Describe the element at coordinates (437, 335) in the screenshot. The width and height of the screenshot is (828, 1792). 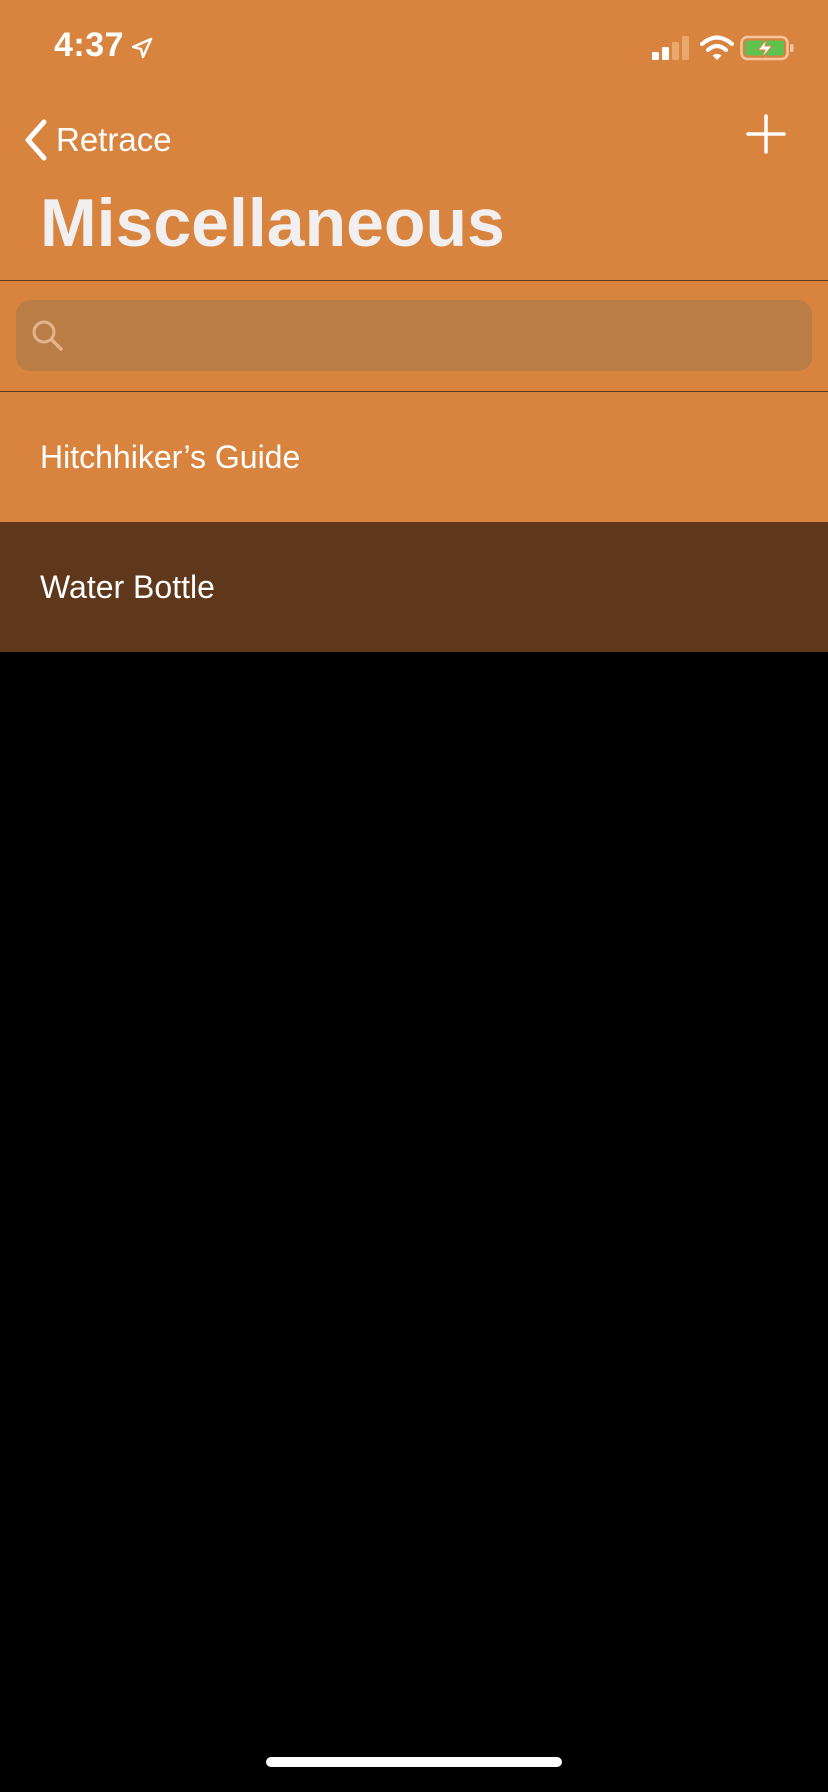
I see `search-input` at that location.